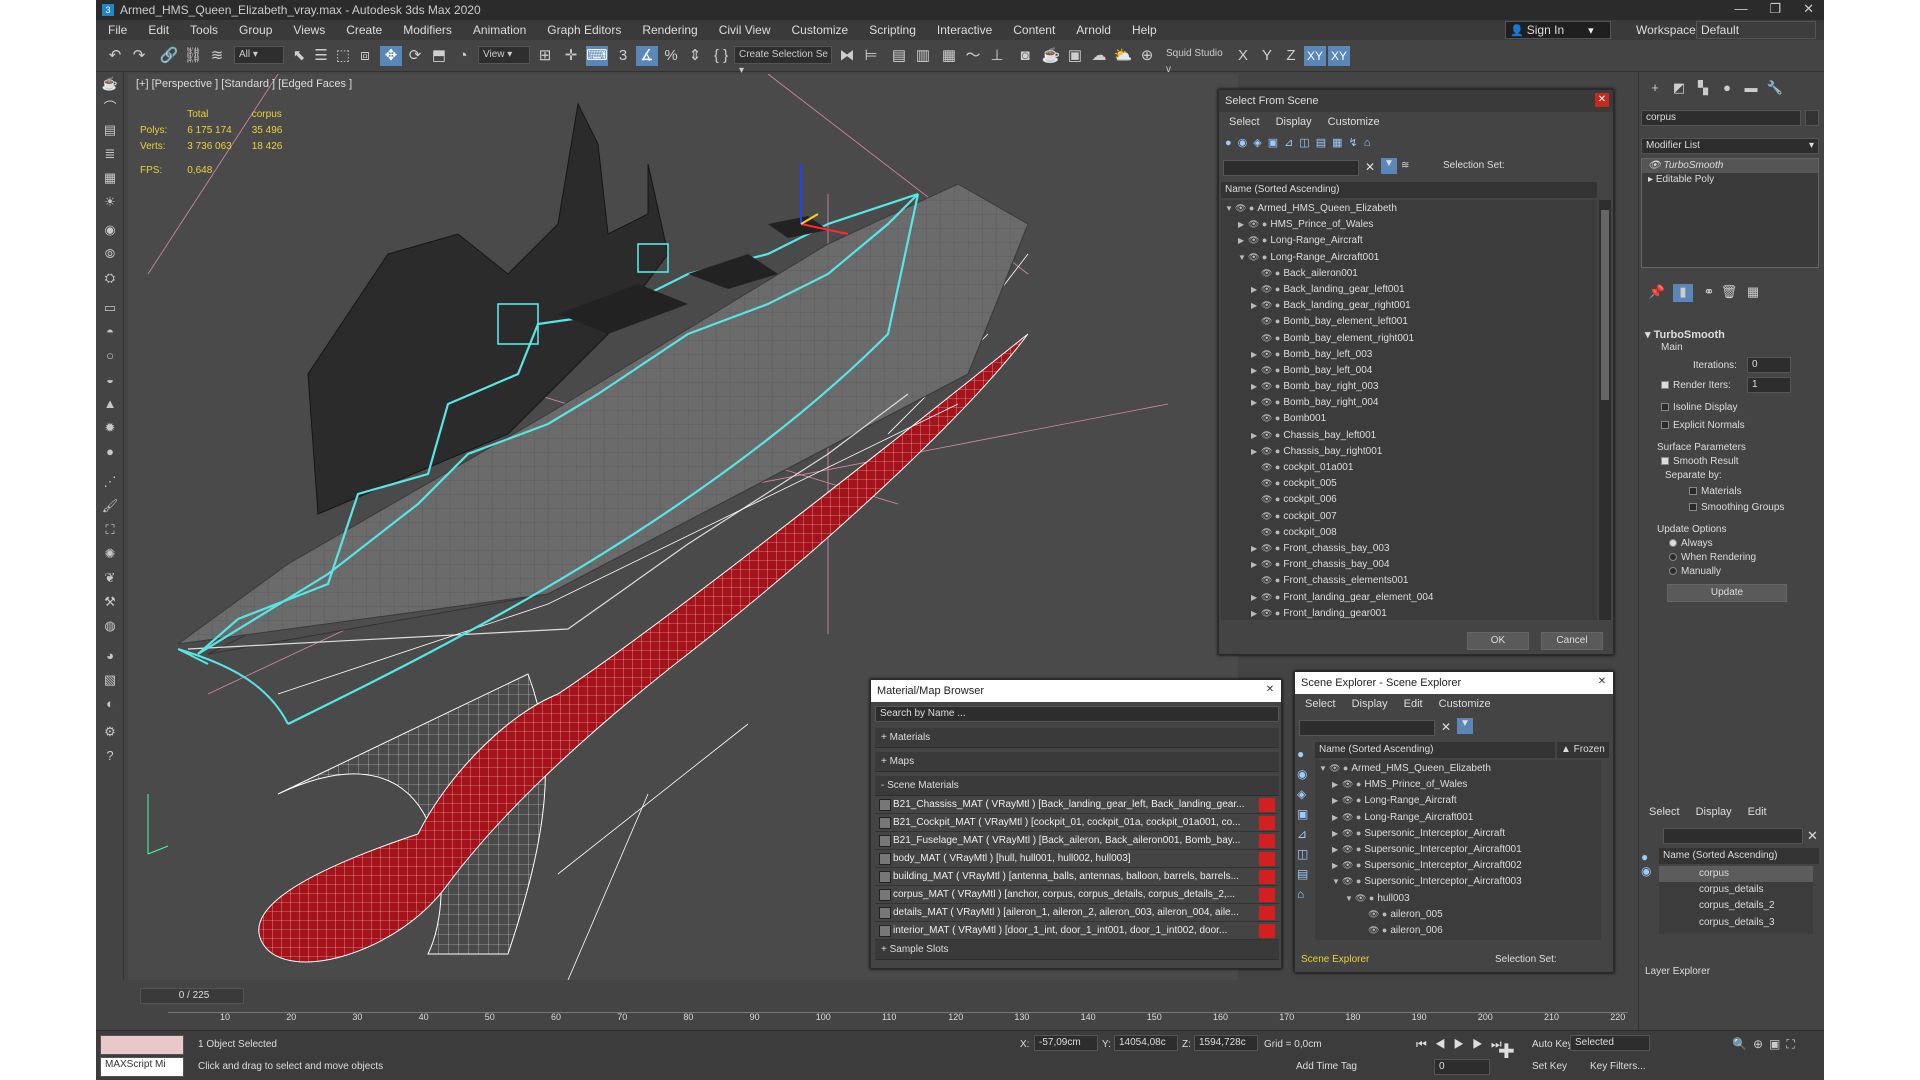  What do you see at coordinates (892, 30) in the screenshot?
I see `menu-scripting: Scripting` at bounding box center [892, 30].